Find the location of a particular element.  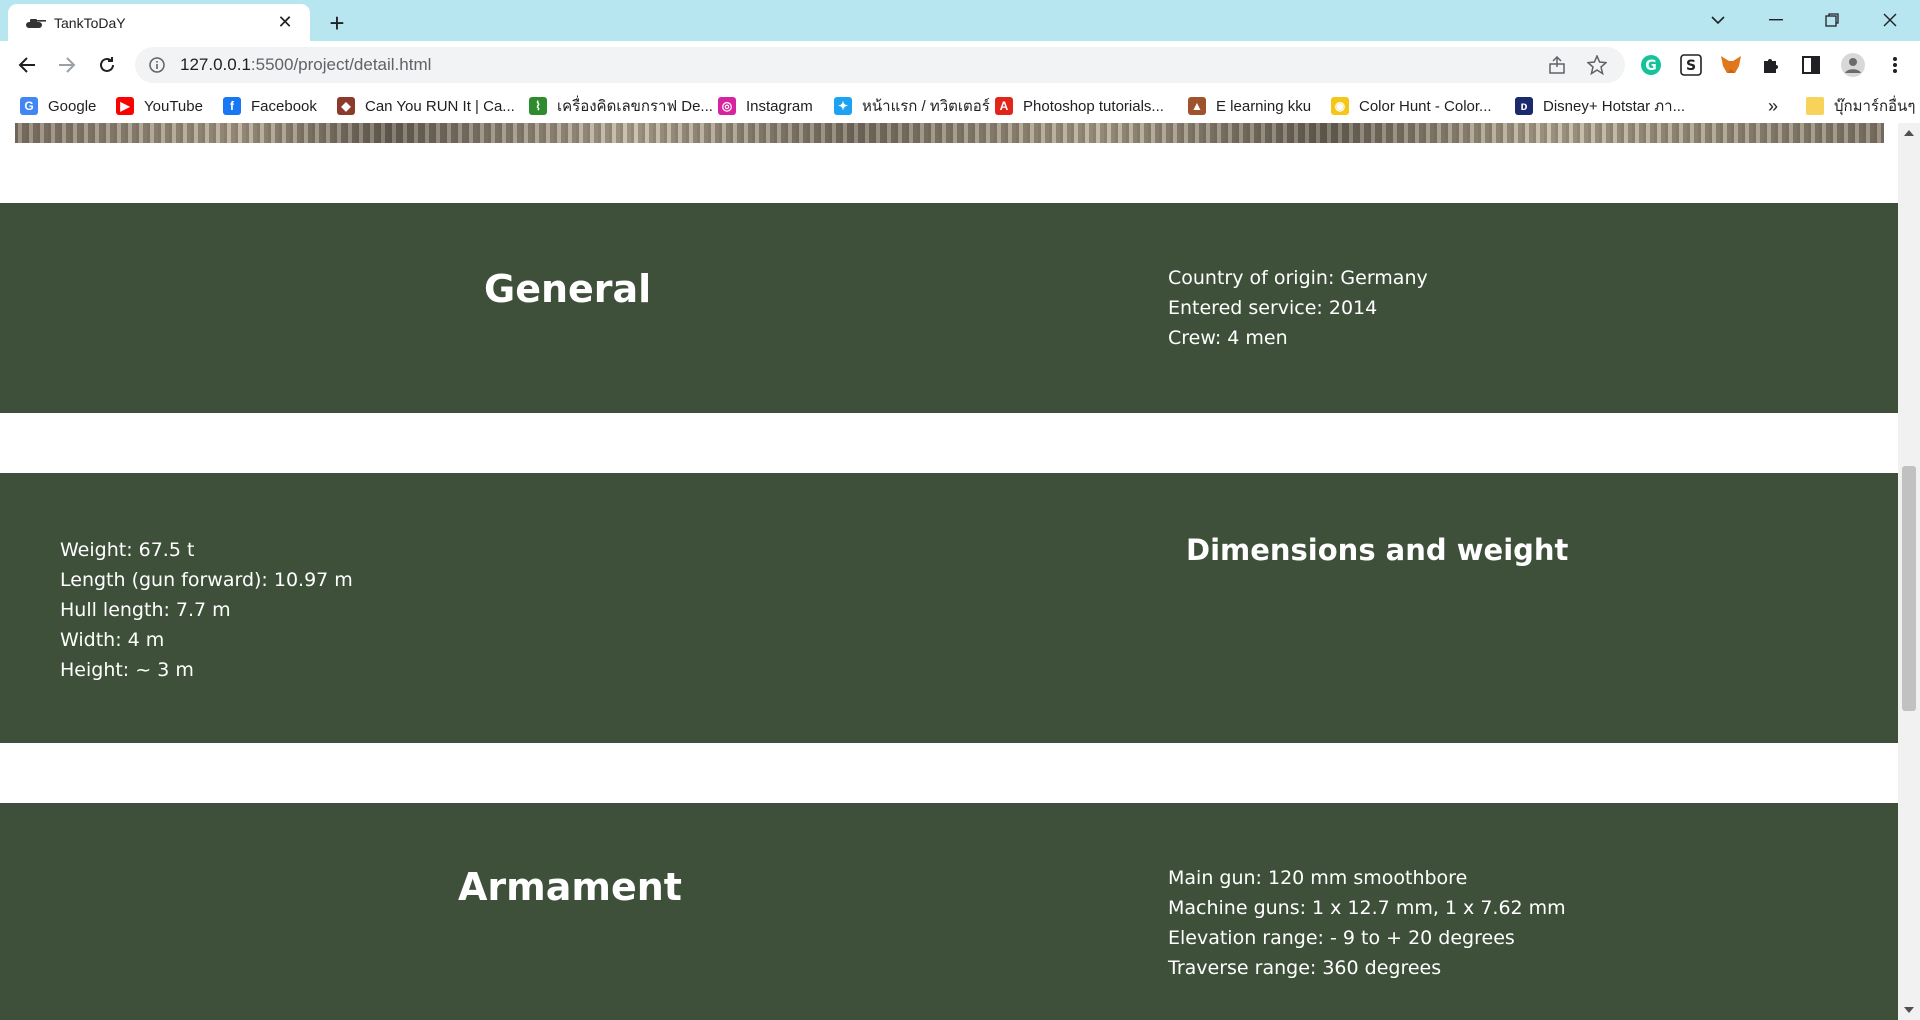

svg-text: G is located at coordinates (1651, 66).